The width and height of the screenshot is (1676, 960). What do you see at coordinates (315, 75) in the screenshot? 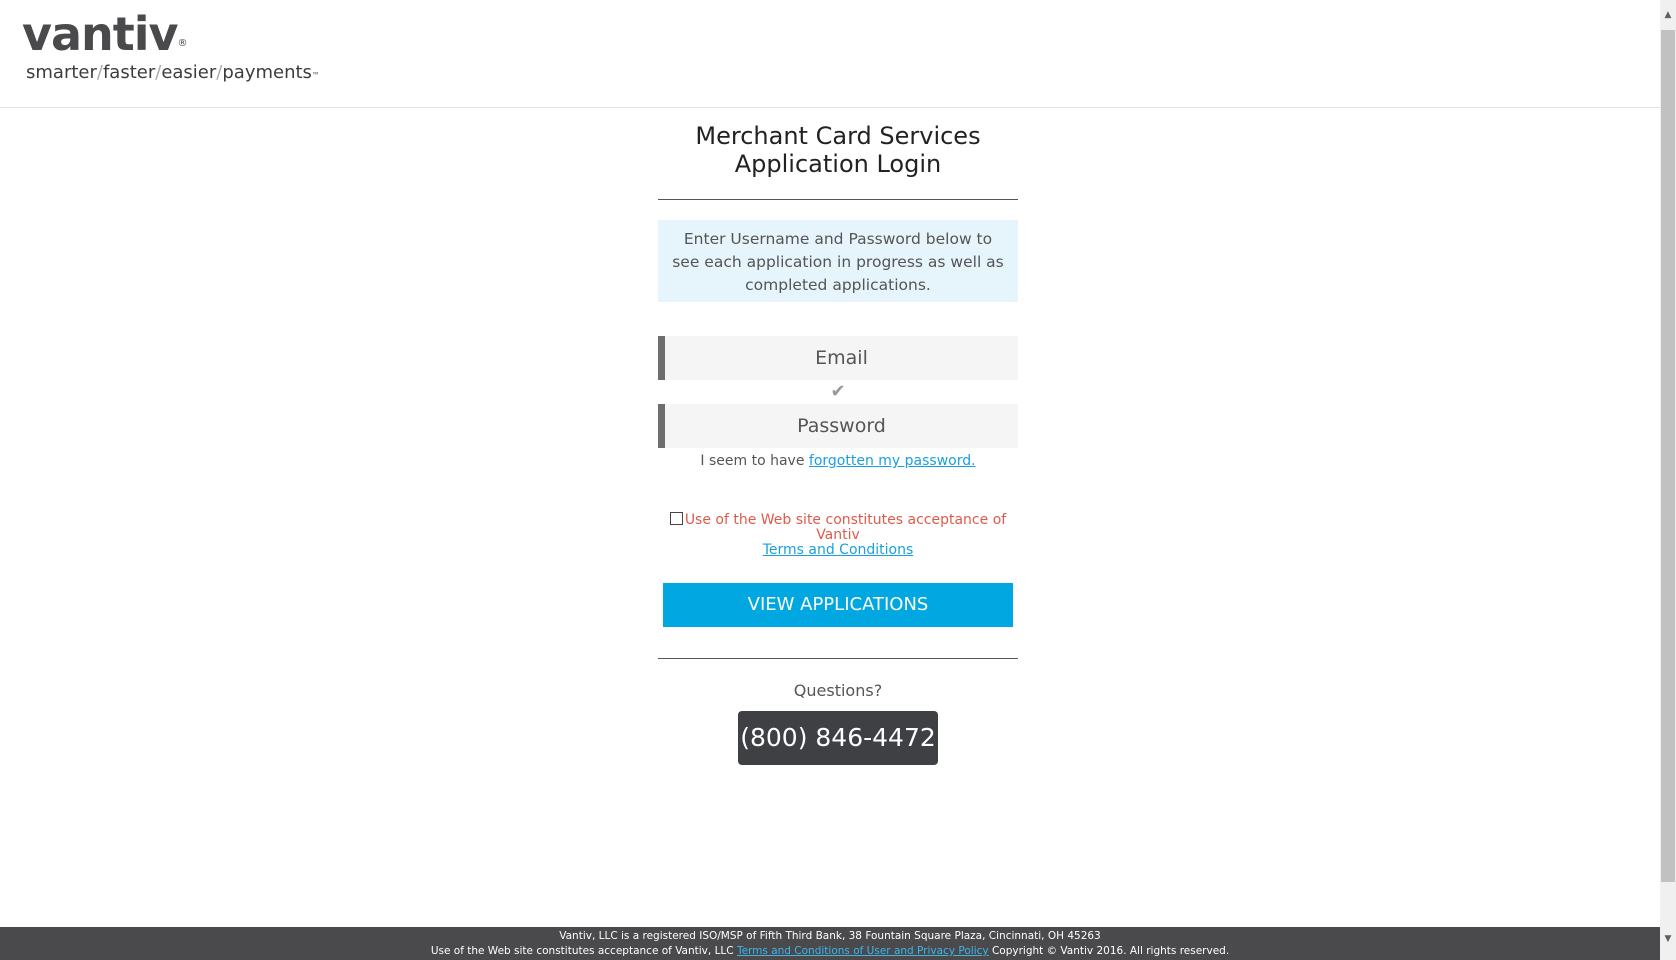
I see `tagline-trademark: ™` at bounding box center [315, 75].